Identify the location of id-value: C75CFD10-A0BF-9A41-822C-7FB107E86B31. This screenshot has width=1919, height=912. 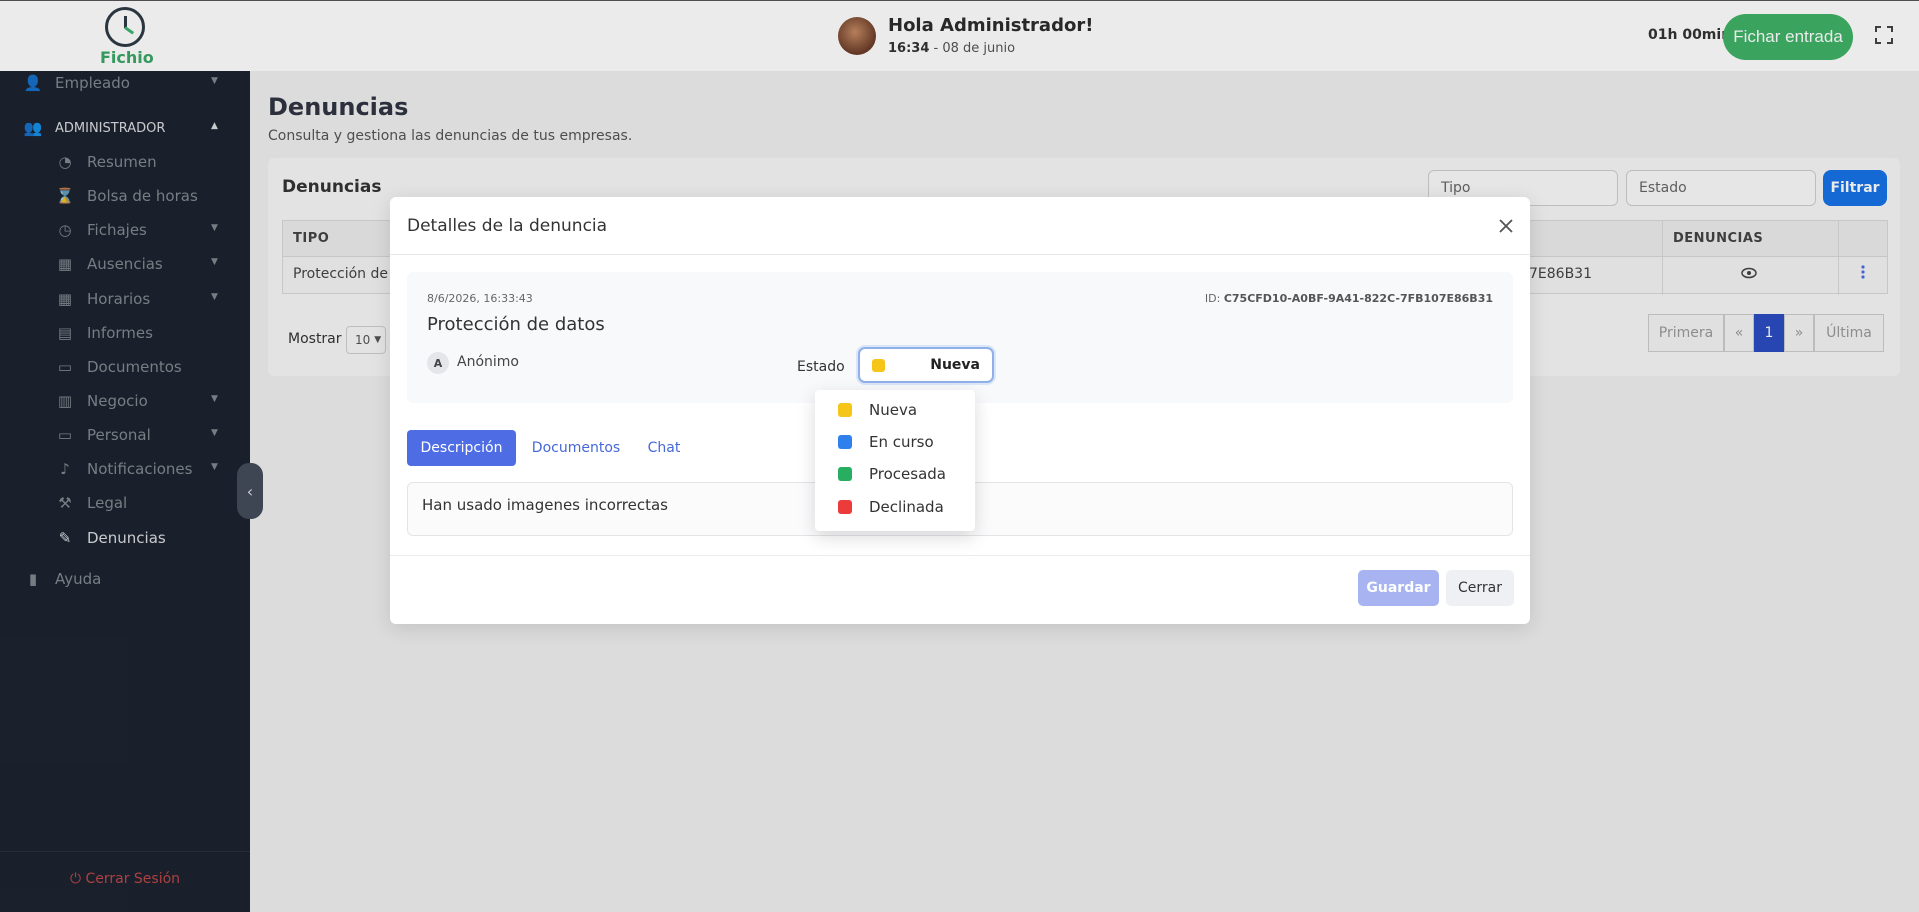
(1358, 298).